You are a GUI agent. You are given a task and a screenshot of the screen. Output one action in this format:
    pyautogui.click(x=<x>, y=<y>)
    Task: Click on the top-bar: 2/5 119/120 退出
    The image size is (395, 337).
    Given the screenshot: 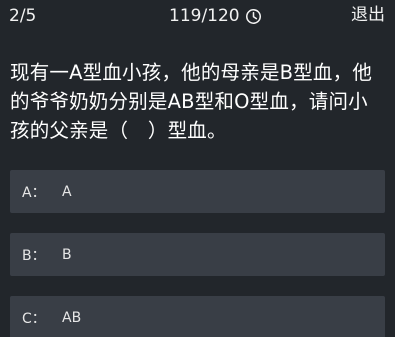 What is the action you would take?
    pyautogui.click(x=197, y=17)
    